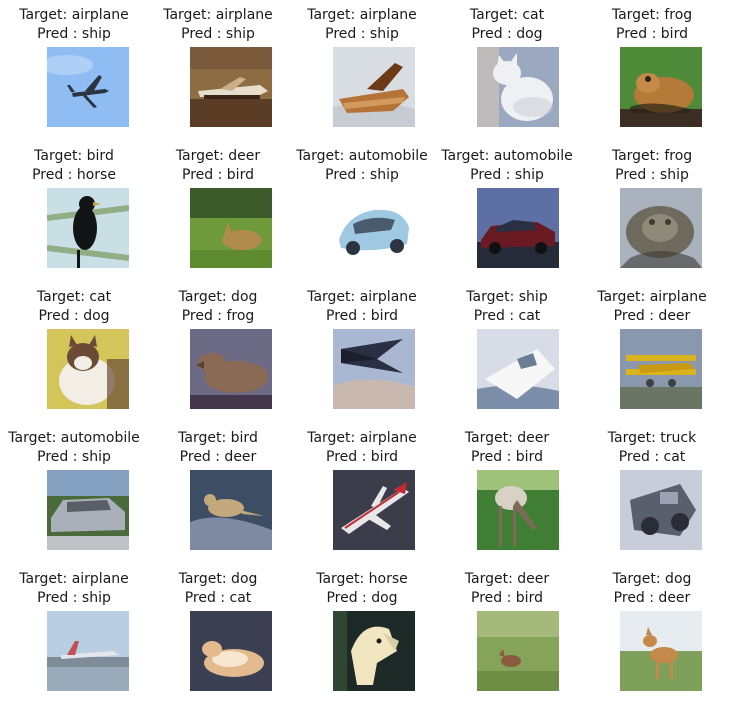  Describe the element at coordinates (88, 651) in the screenshot. I see `airplane-runway-icon` at that location.